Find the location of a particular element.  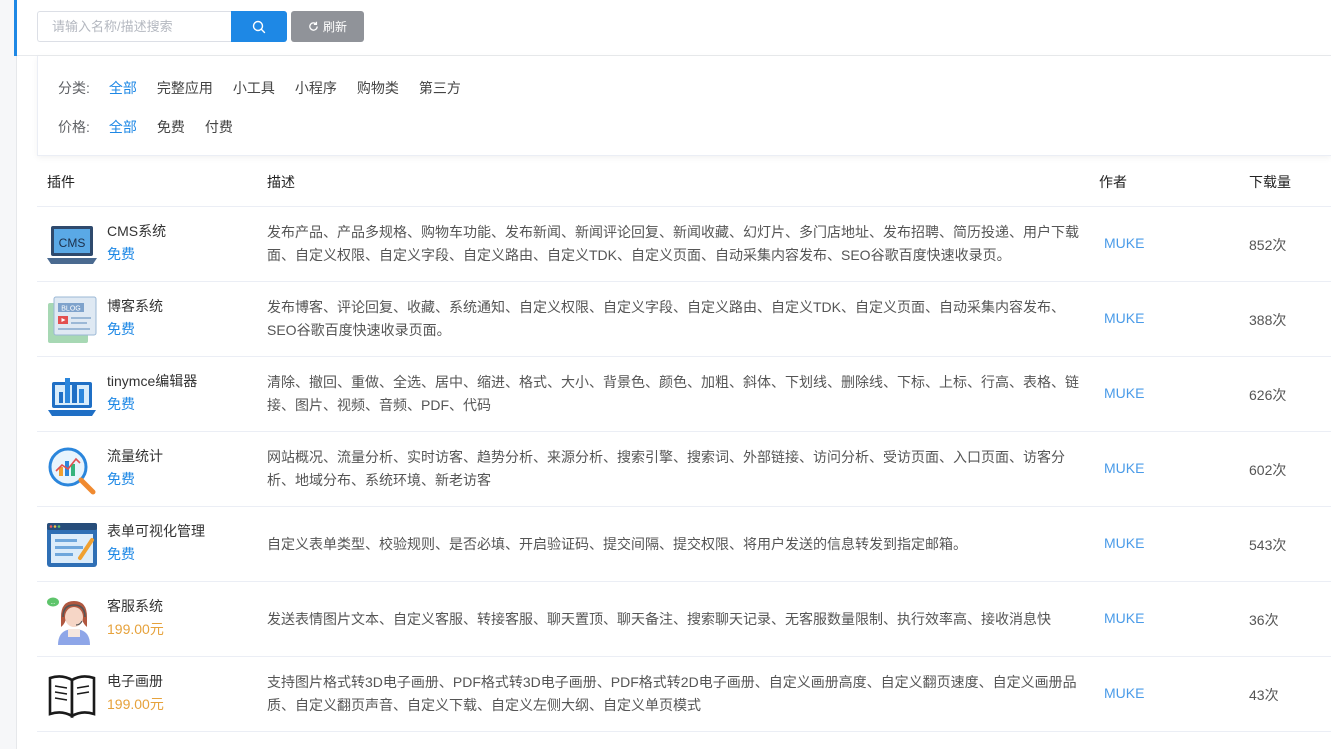

search-button is located at coordinates (259, 26).